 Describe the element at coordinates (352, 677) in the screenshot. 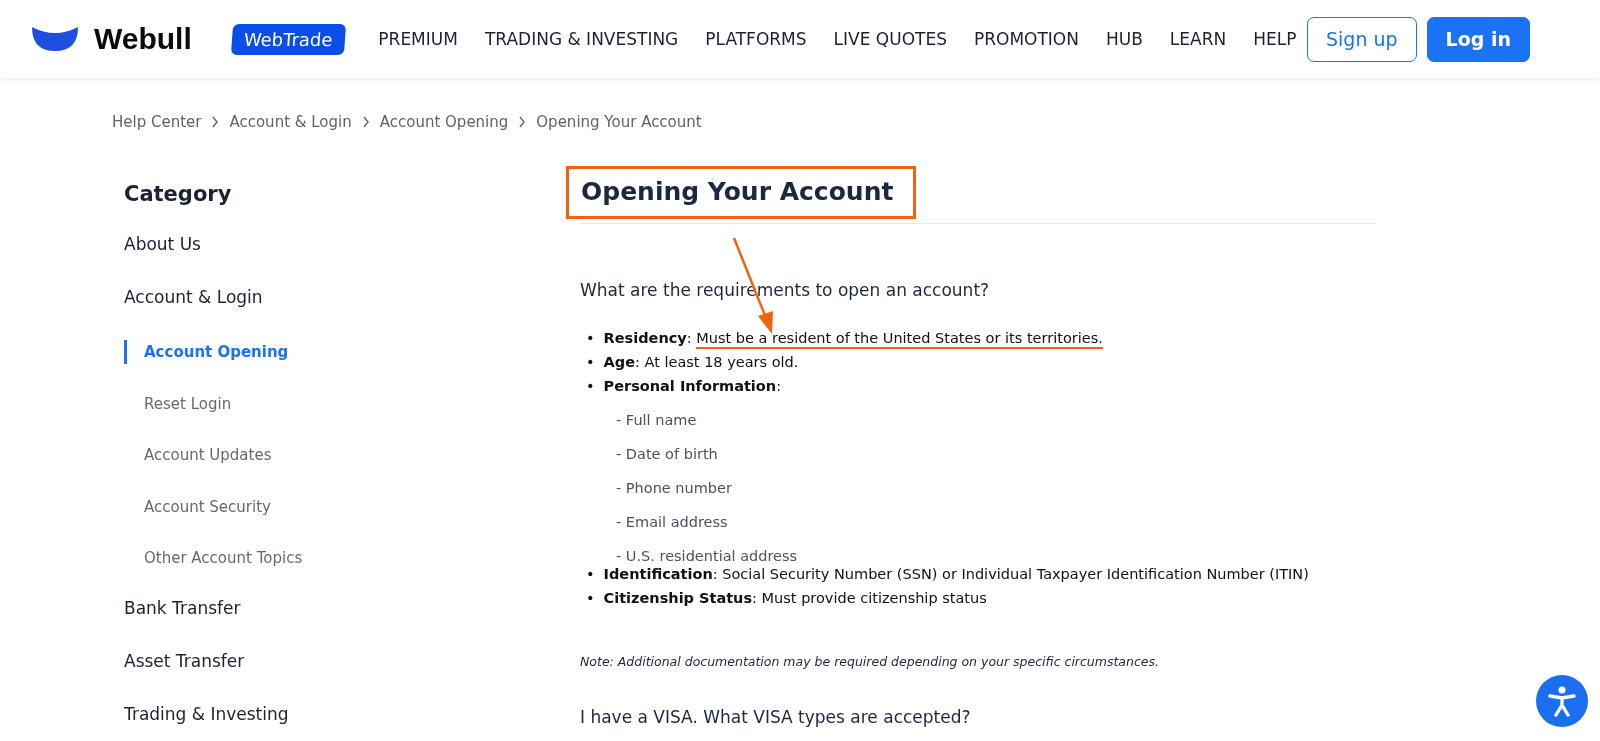

I see `sidebar-item: Asset Transfer` at that location.